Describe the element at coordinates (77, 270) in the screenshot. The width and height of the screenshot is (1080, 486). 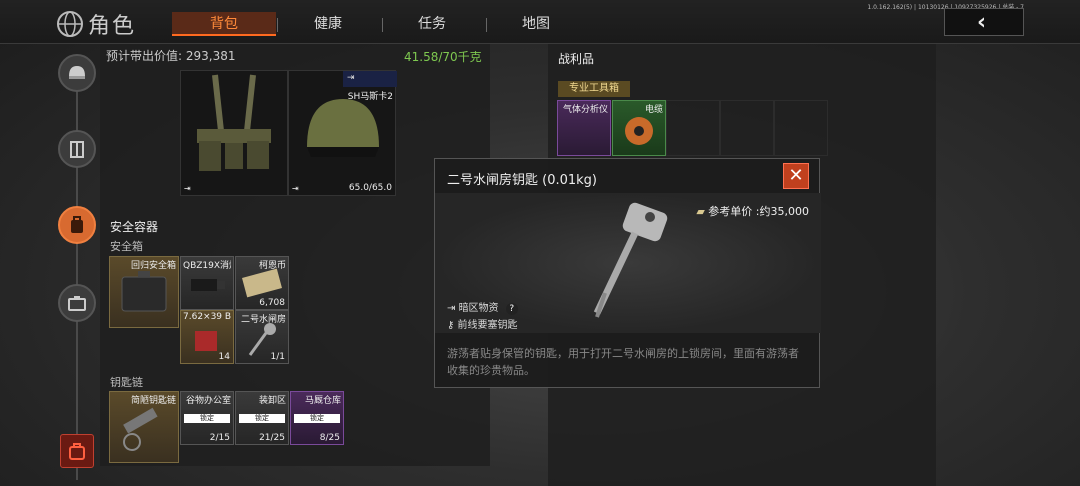
I see `sidenav-track` at that location.